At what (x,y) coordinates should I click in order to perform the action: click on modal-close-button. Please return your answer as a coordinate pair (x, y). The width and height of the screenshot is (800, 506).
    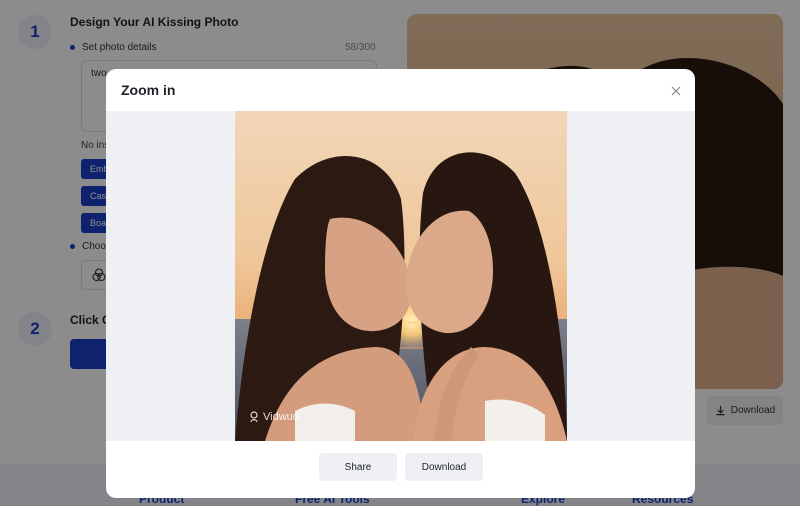
    Looking at the image, I should click on (676, 91).